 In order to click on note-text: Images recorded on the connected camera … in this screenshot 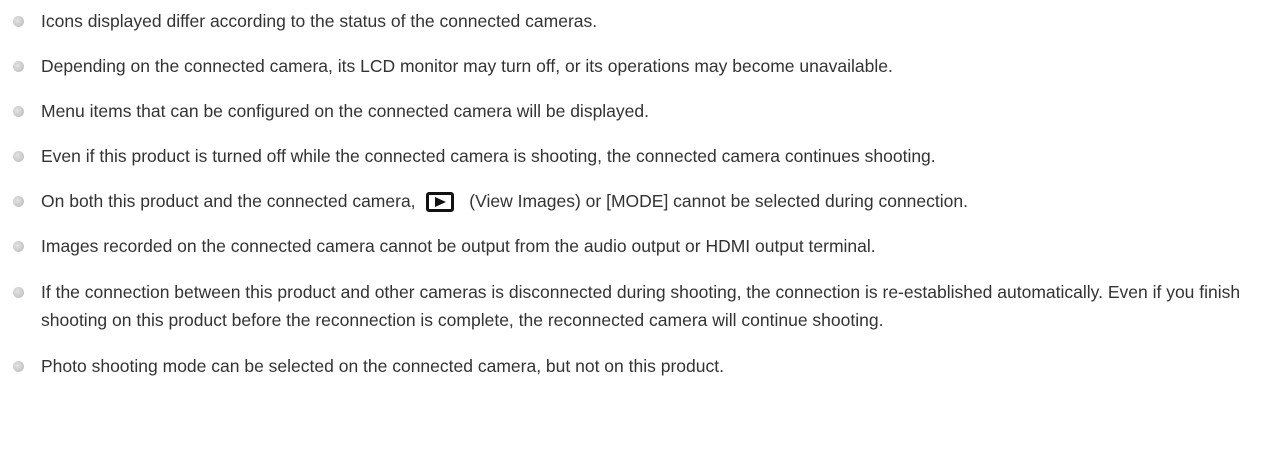, I will do `click(458, 246)`.